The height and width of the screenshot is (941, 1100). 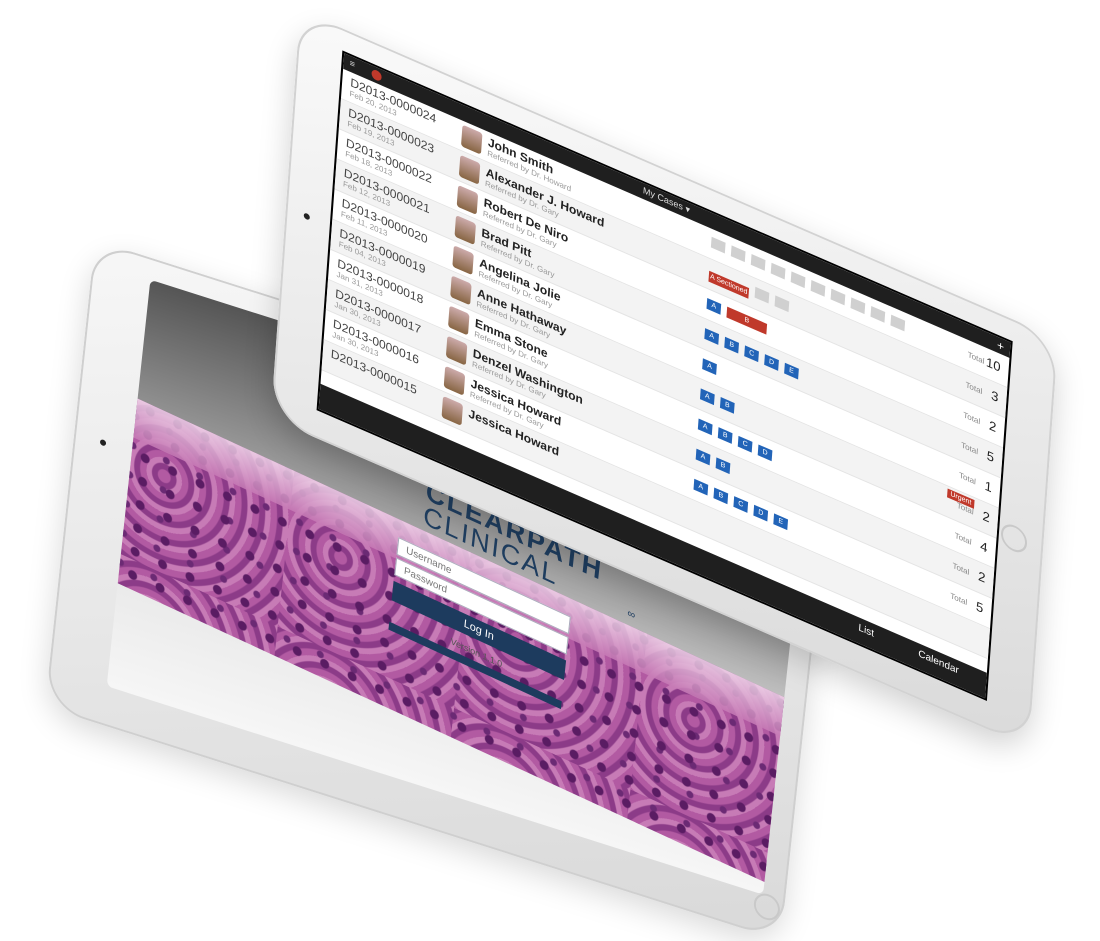 I want to click on total-value: 1, so click(x=988, y=486).